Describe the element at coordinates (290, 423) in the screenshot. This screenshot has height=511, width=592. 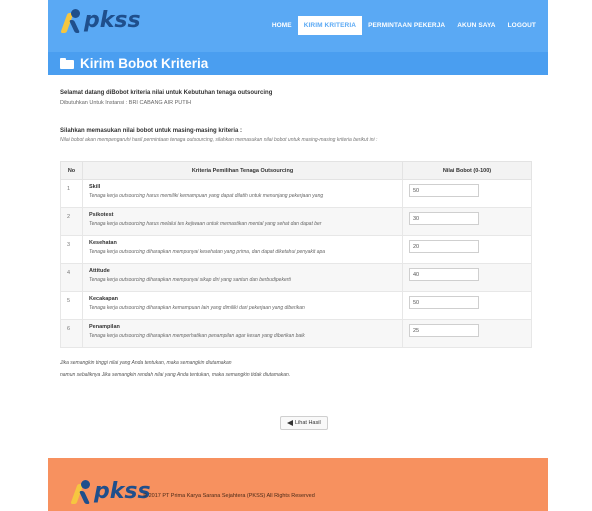
I see `send-icon` at that location.